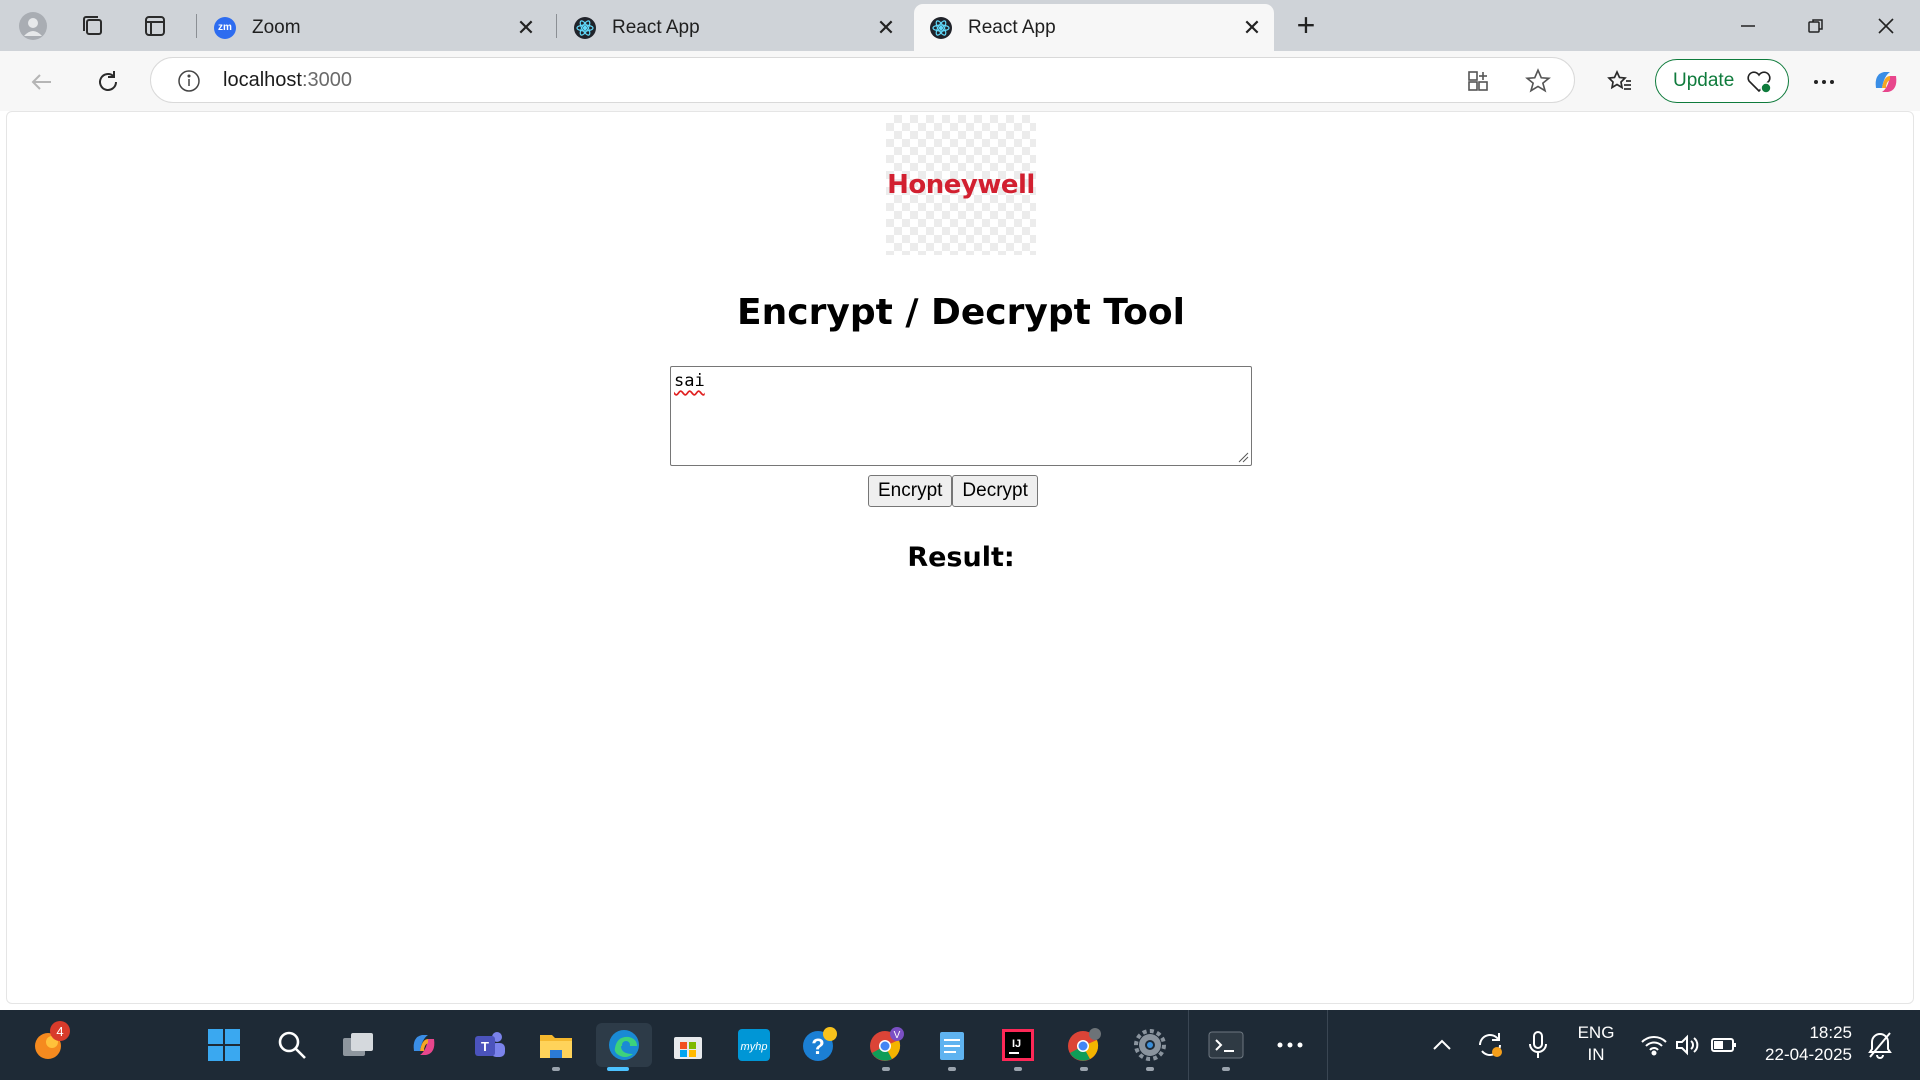  Describe the element at coordinates (689, 381) in the screenshot. I see `text-input-value: sai` at that location.